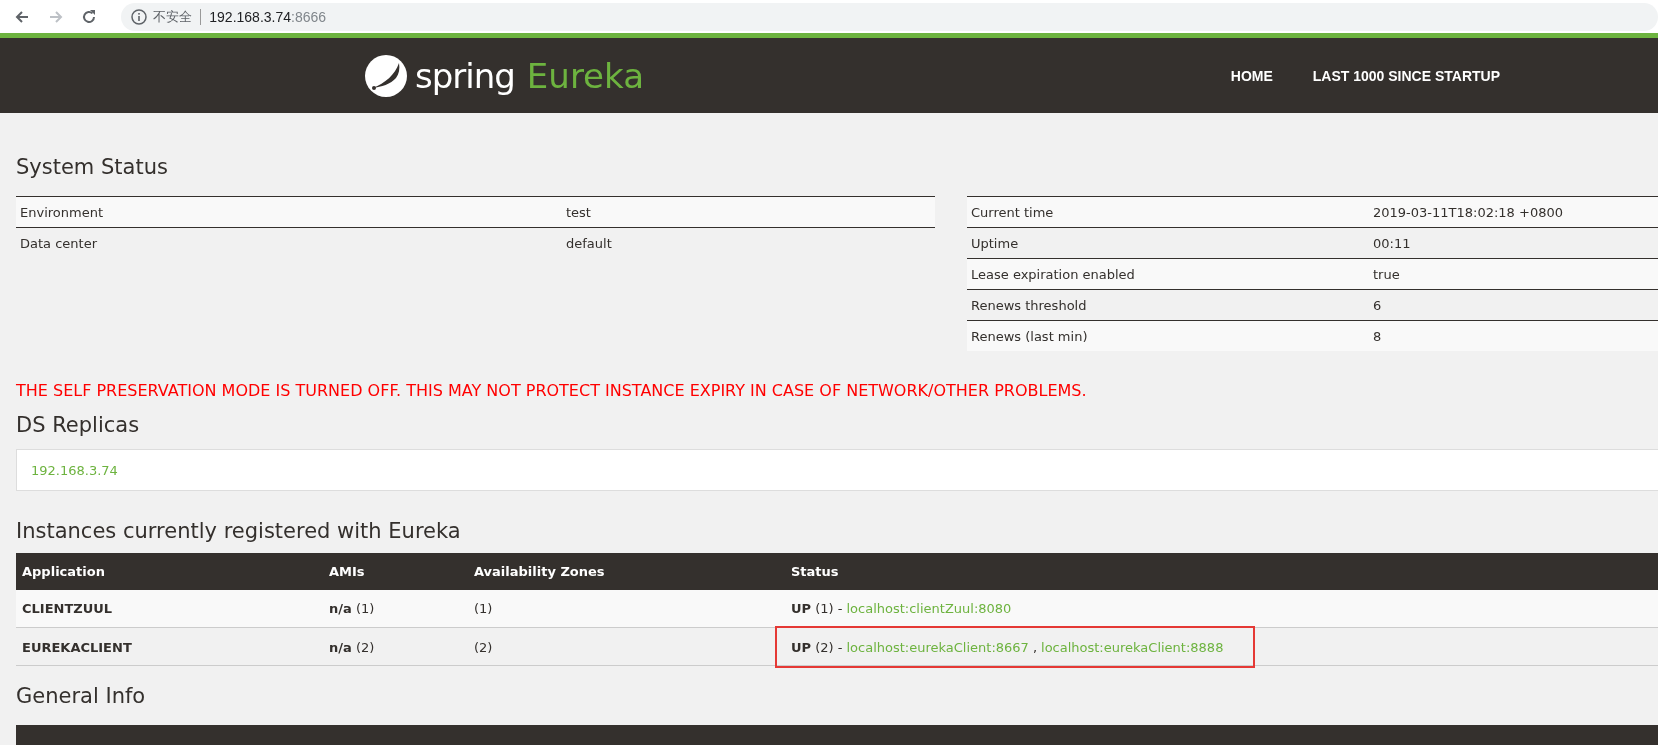 This screenshot has width=1658, height=745. I want to click on column-header: AMIs, so click(347, 571).